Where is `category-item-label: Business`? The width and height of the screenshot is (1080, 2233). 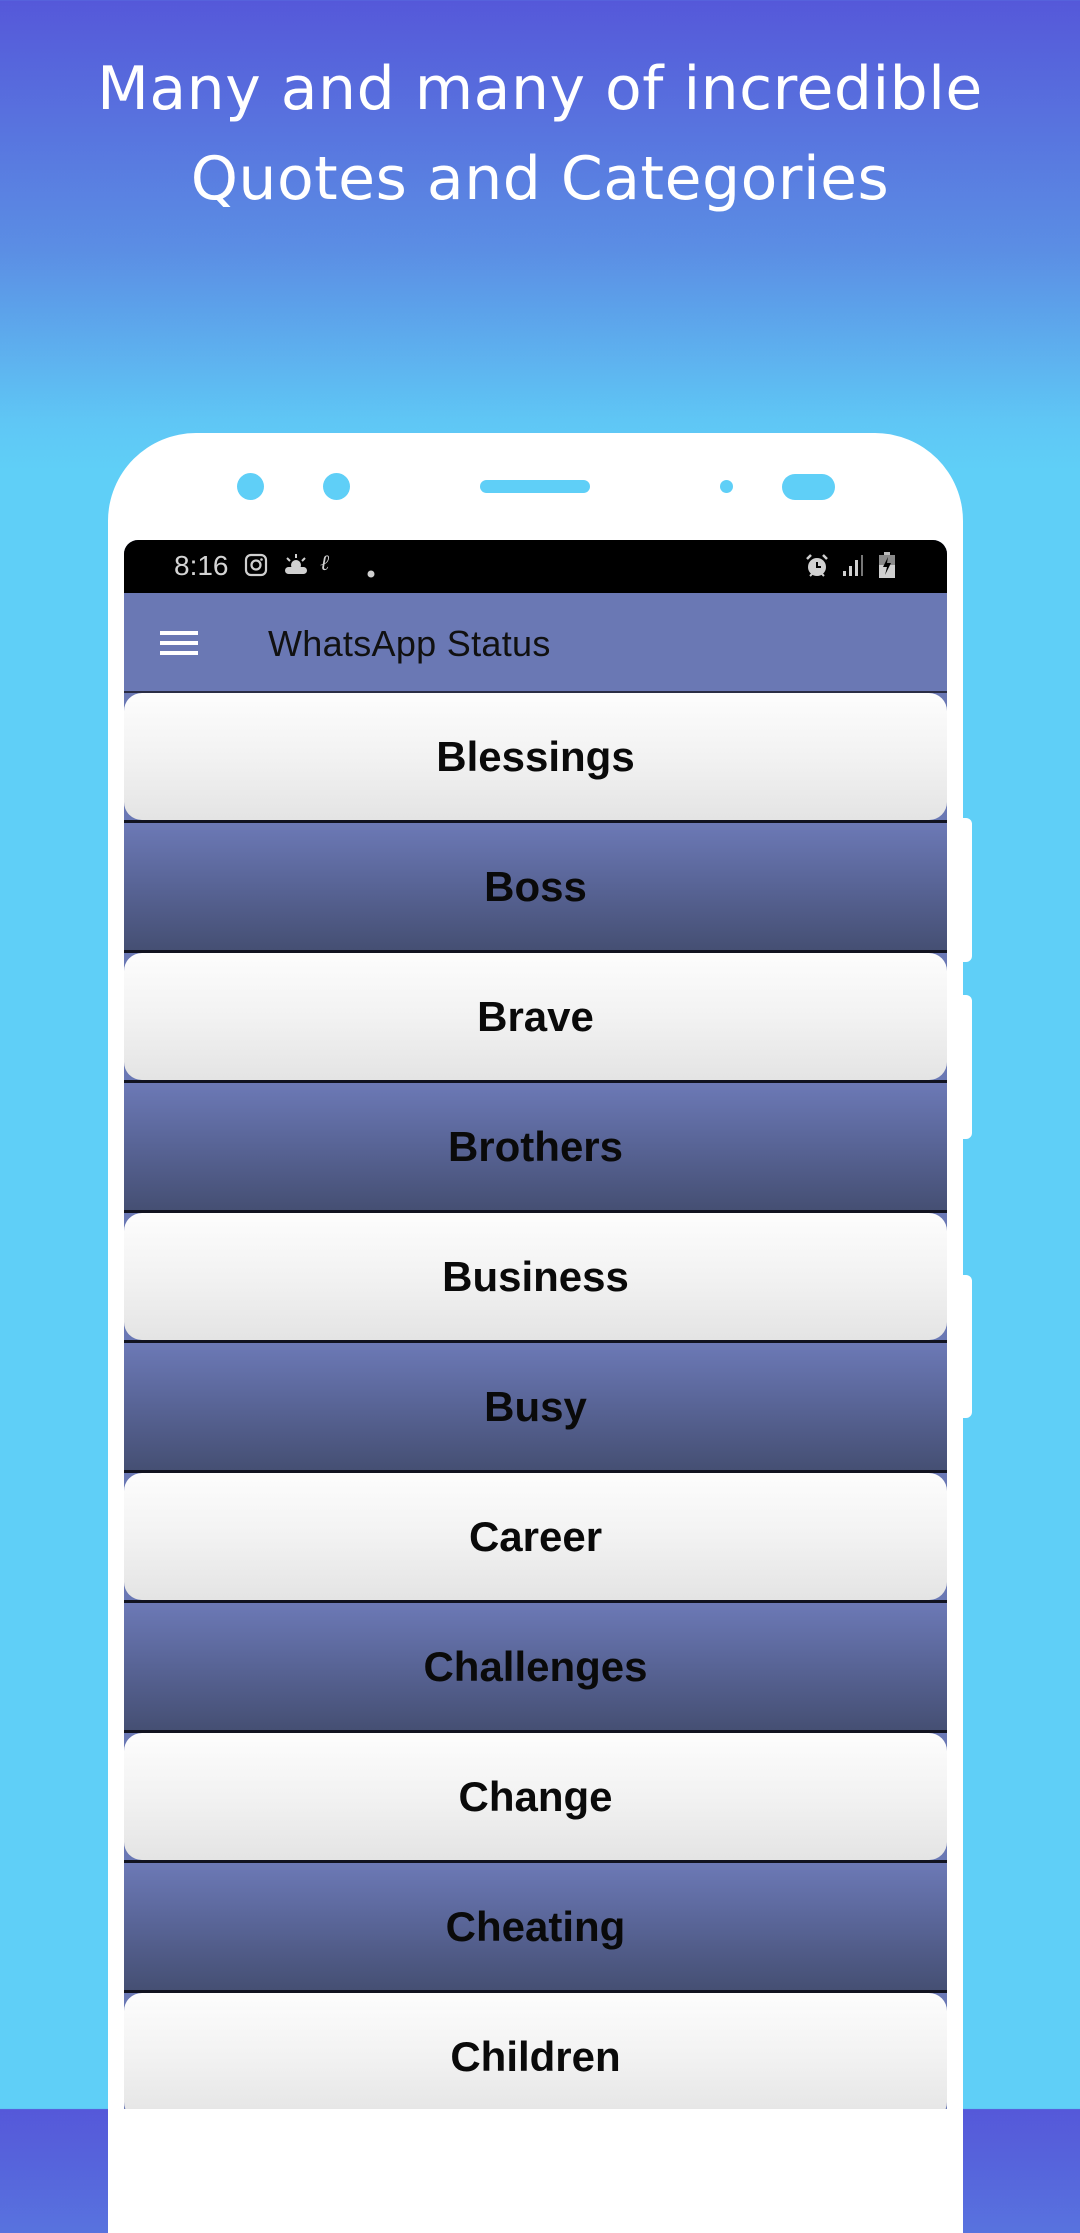 category-item-label: Business is located at coordinates (535, 1276).